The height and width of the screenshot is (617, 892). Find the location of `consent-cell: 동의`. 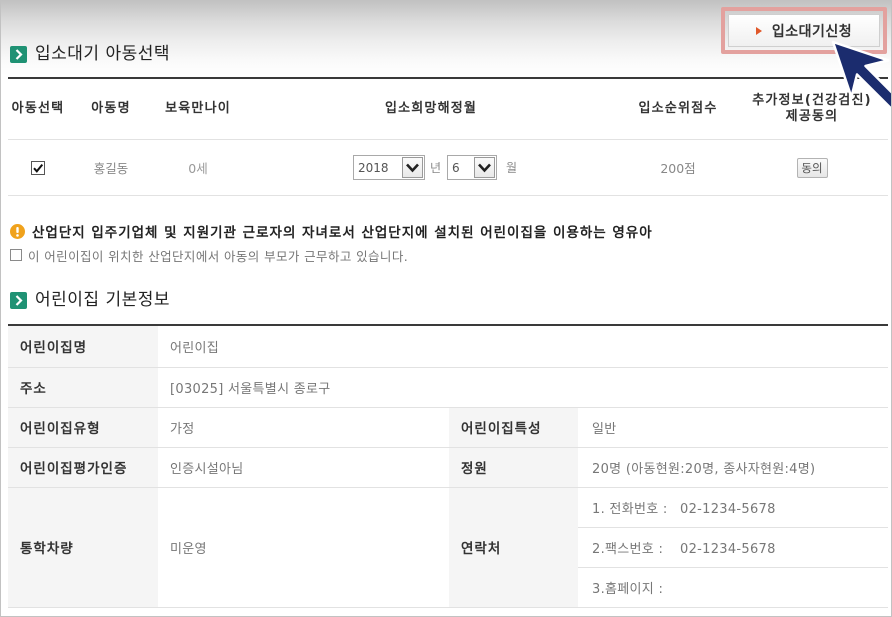

consent-cell: 동의 is located at coordinates (812, 167).